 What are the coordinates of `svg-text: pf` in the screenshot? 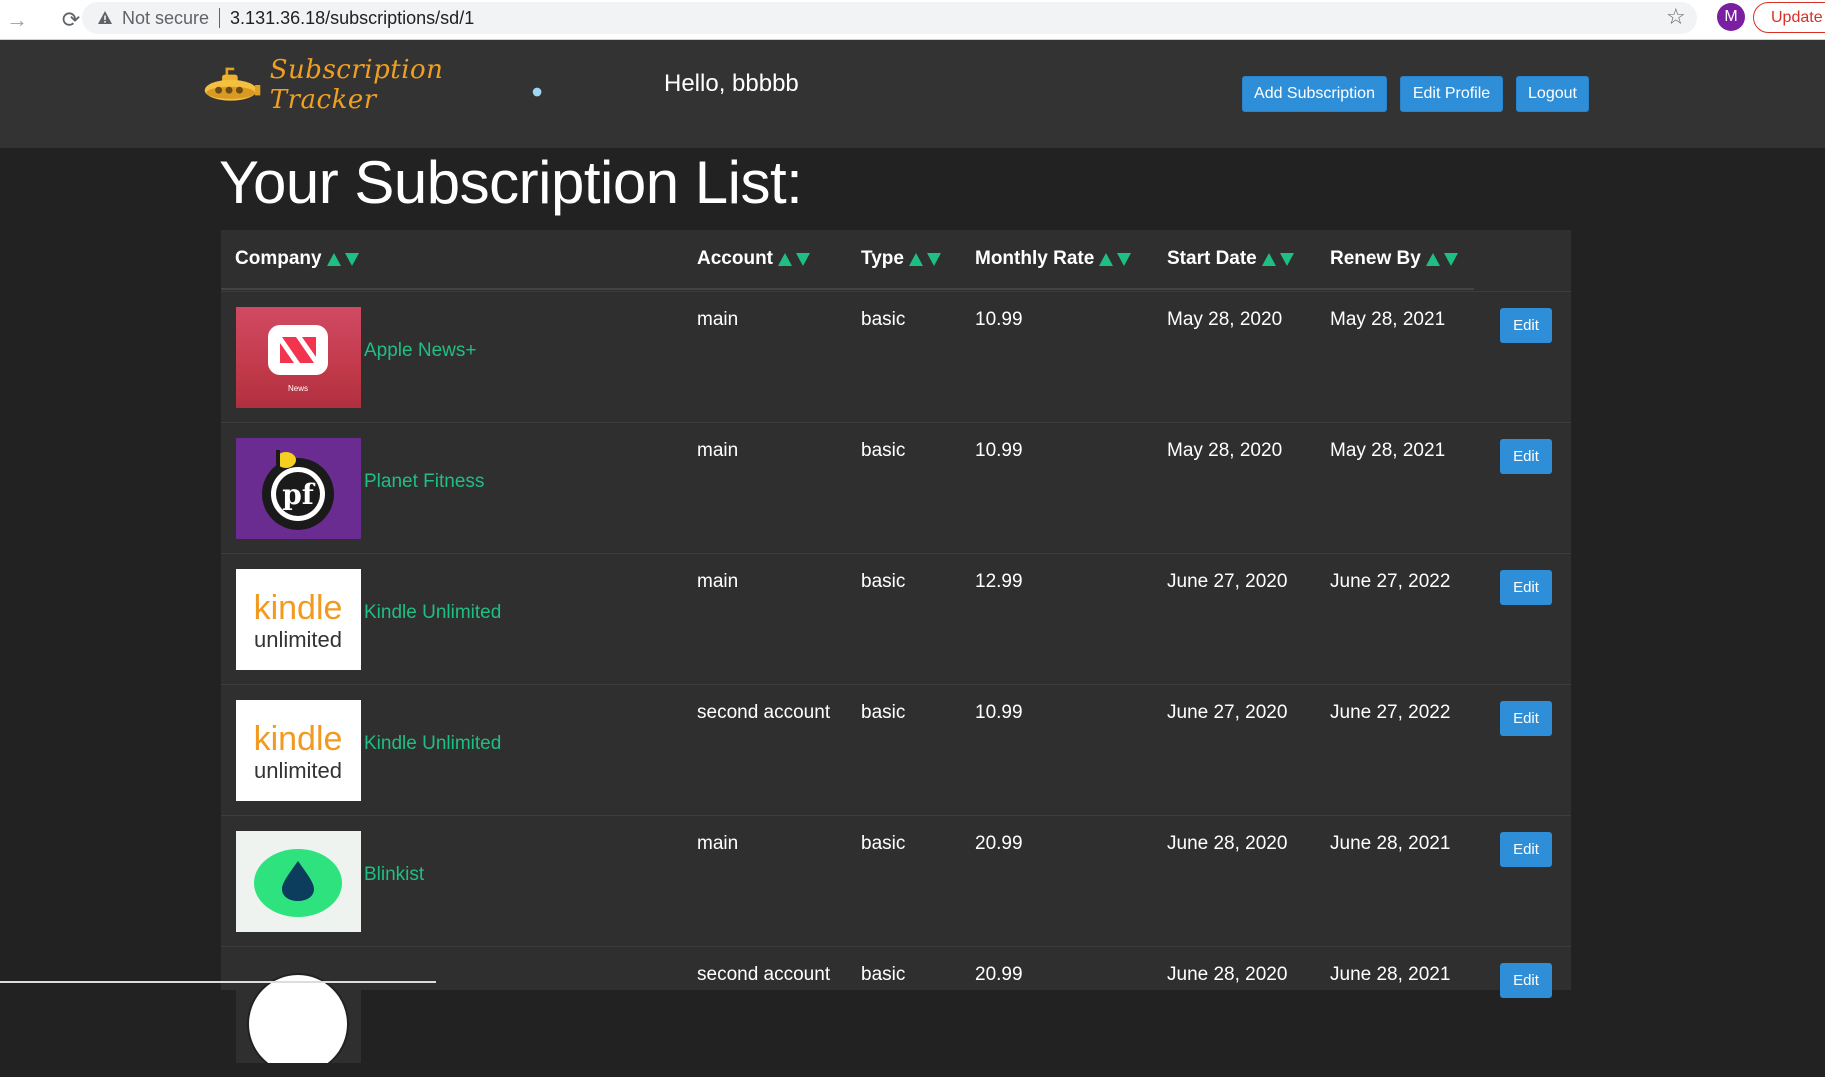 It's located at (299, 494).